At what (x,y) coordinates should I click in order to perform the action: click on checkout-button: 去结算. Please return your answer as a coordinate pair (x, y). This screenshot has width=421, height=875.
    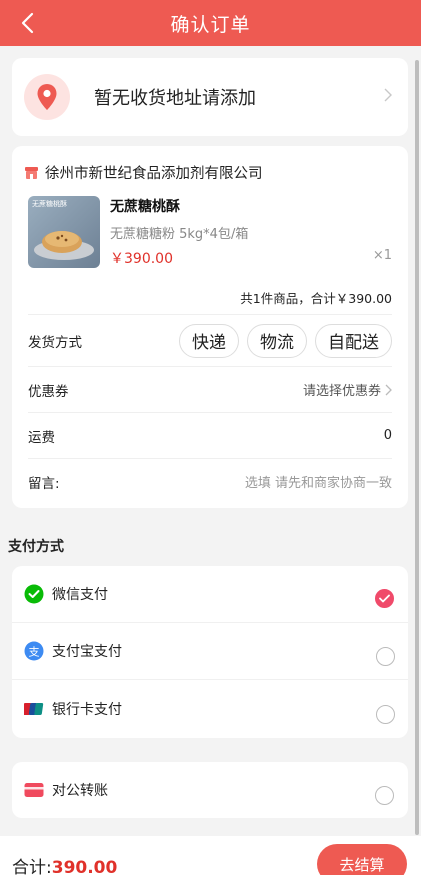
    Looking at the image, I should click on (362, 859).